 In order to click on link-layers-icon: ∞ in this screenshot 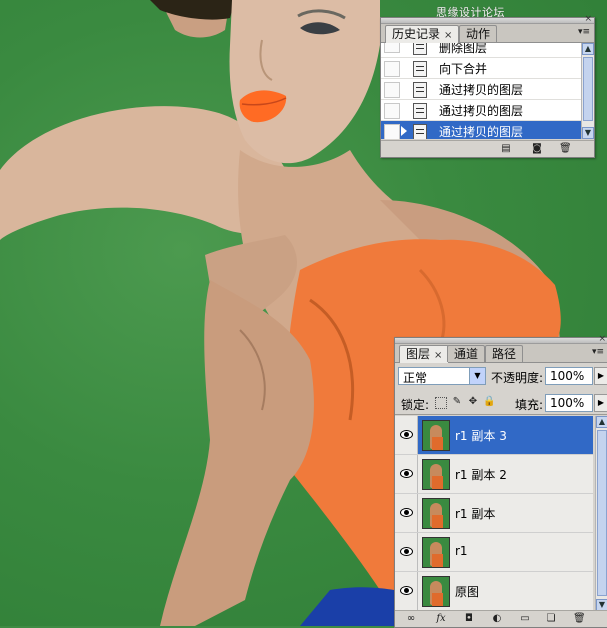, I will do `click(411, 618)`.